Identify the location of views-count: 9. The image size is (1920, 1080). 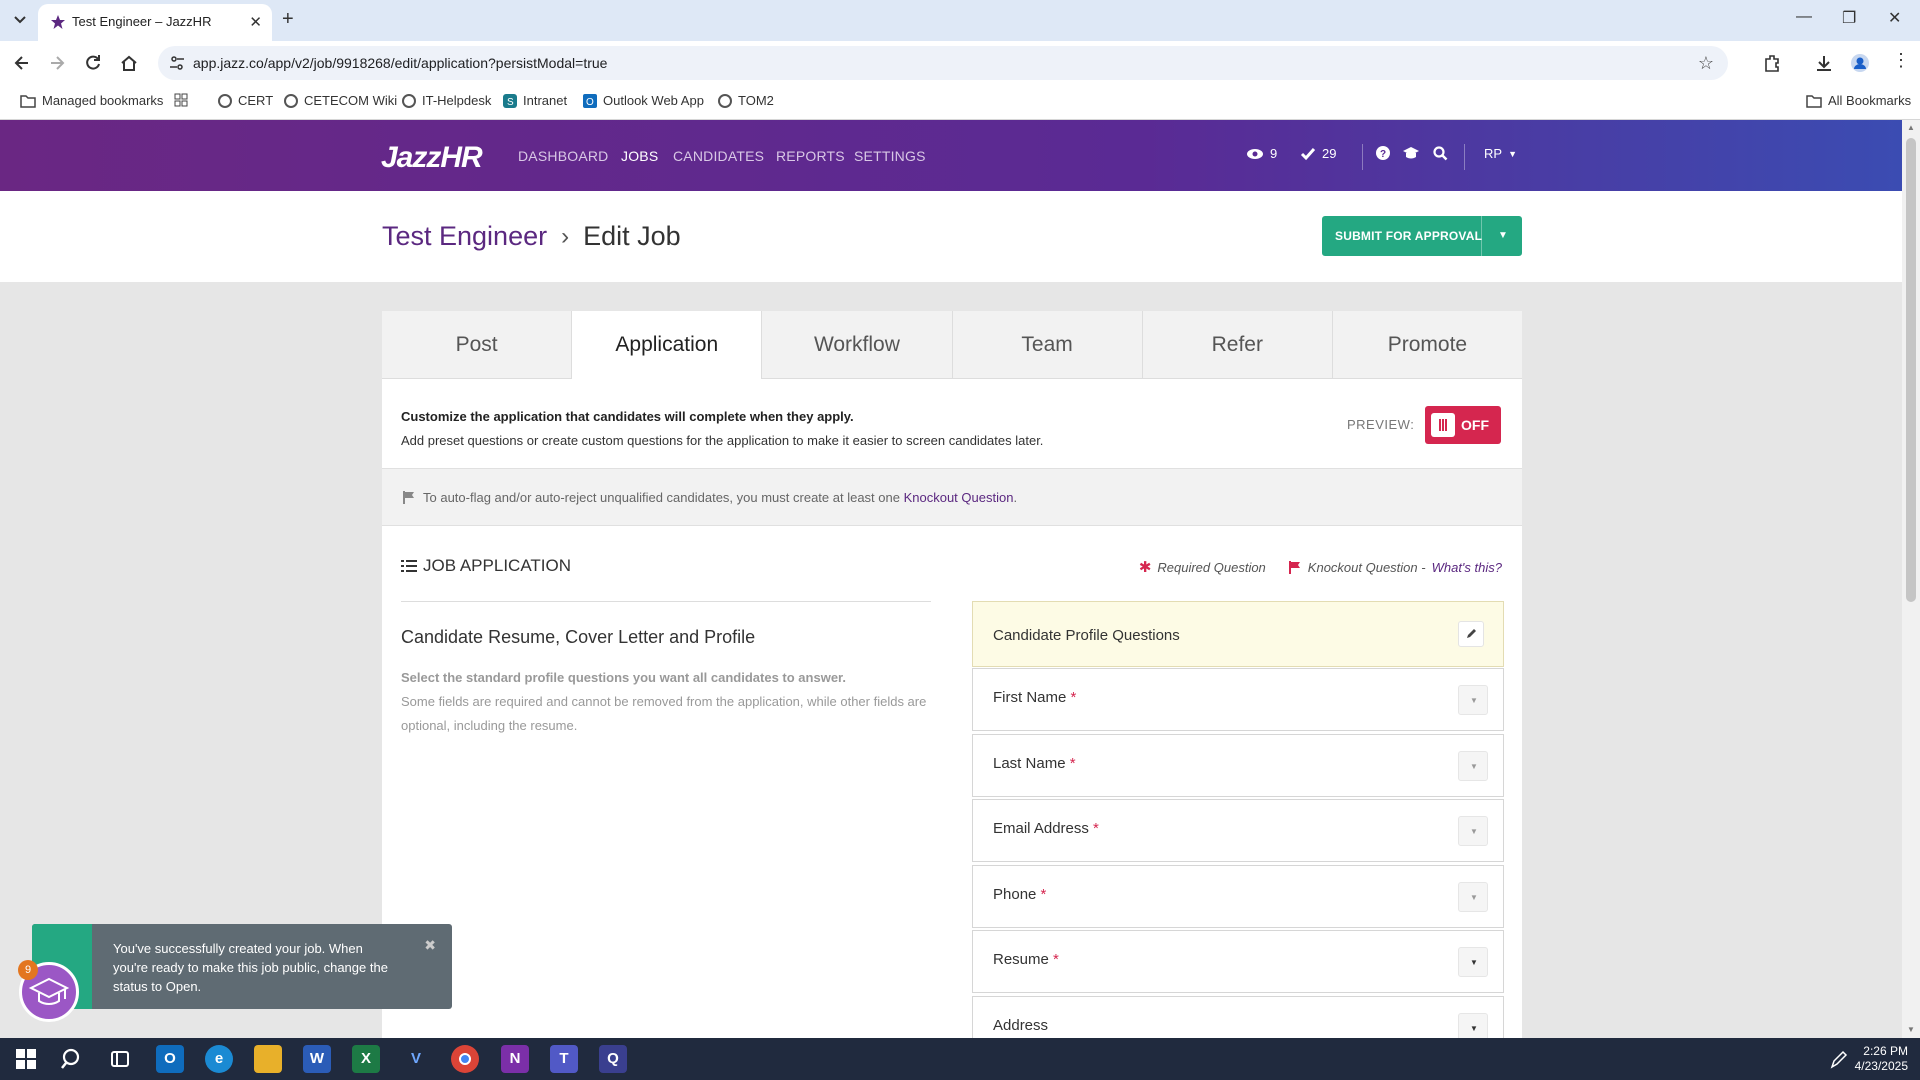
(1274, 153).